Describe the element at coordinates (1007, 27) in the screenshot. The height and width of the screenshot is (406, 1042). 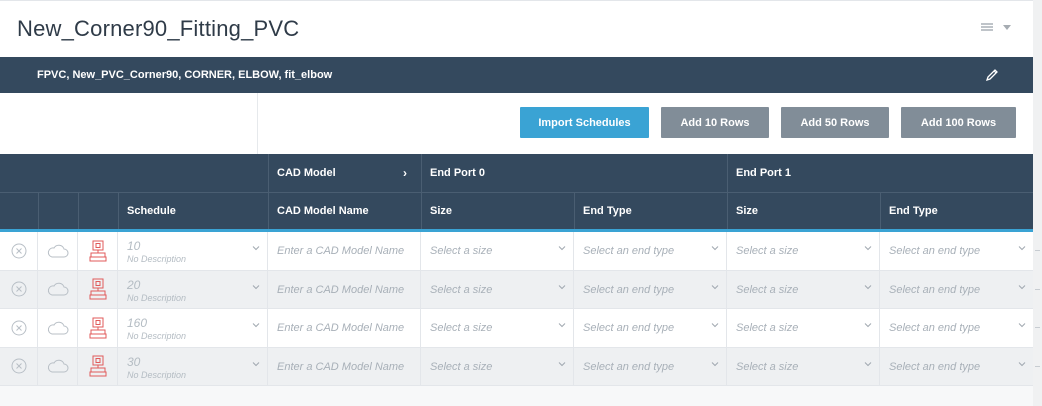
I see `caret-down-icon` at that location.